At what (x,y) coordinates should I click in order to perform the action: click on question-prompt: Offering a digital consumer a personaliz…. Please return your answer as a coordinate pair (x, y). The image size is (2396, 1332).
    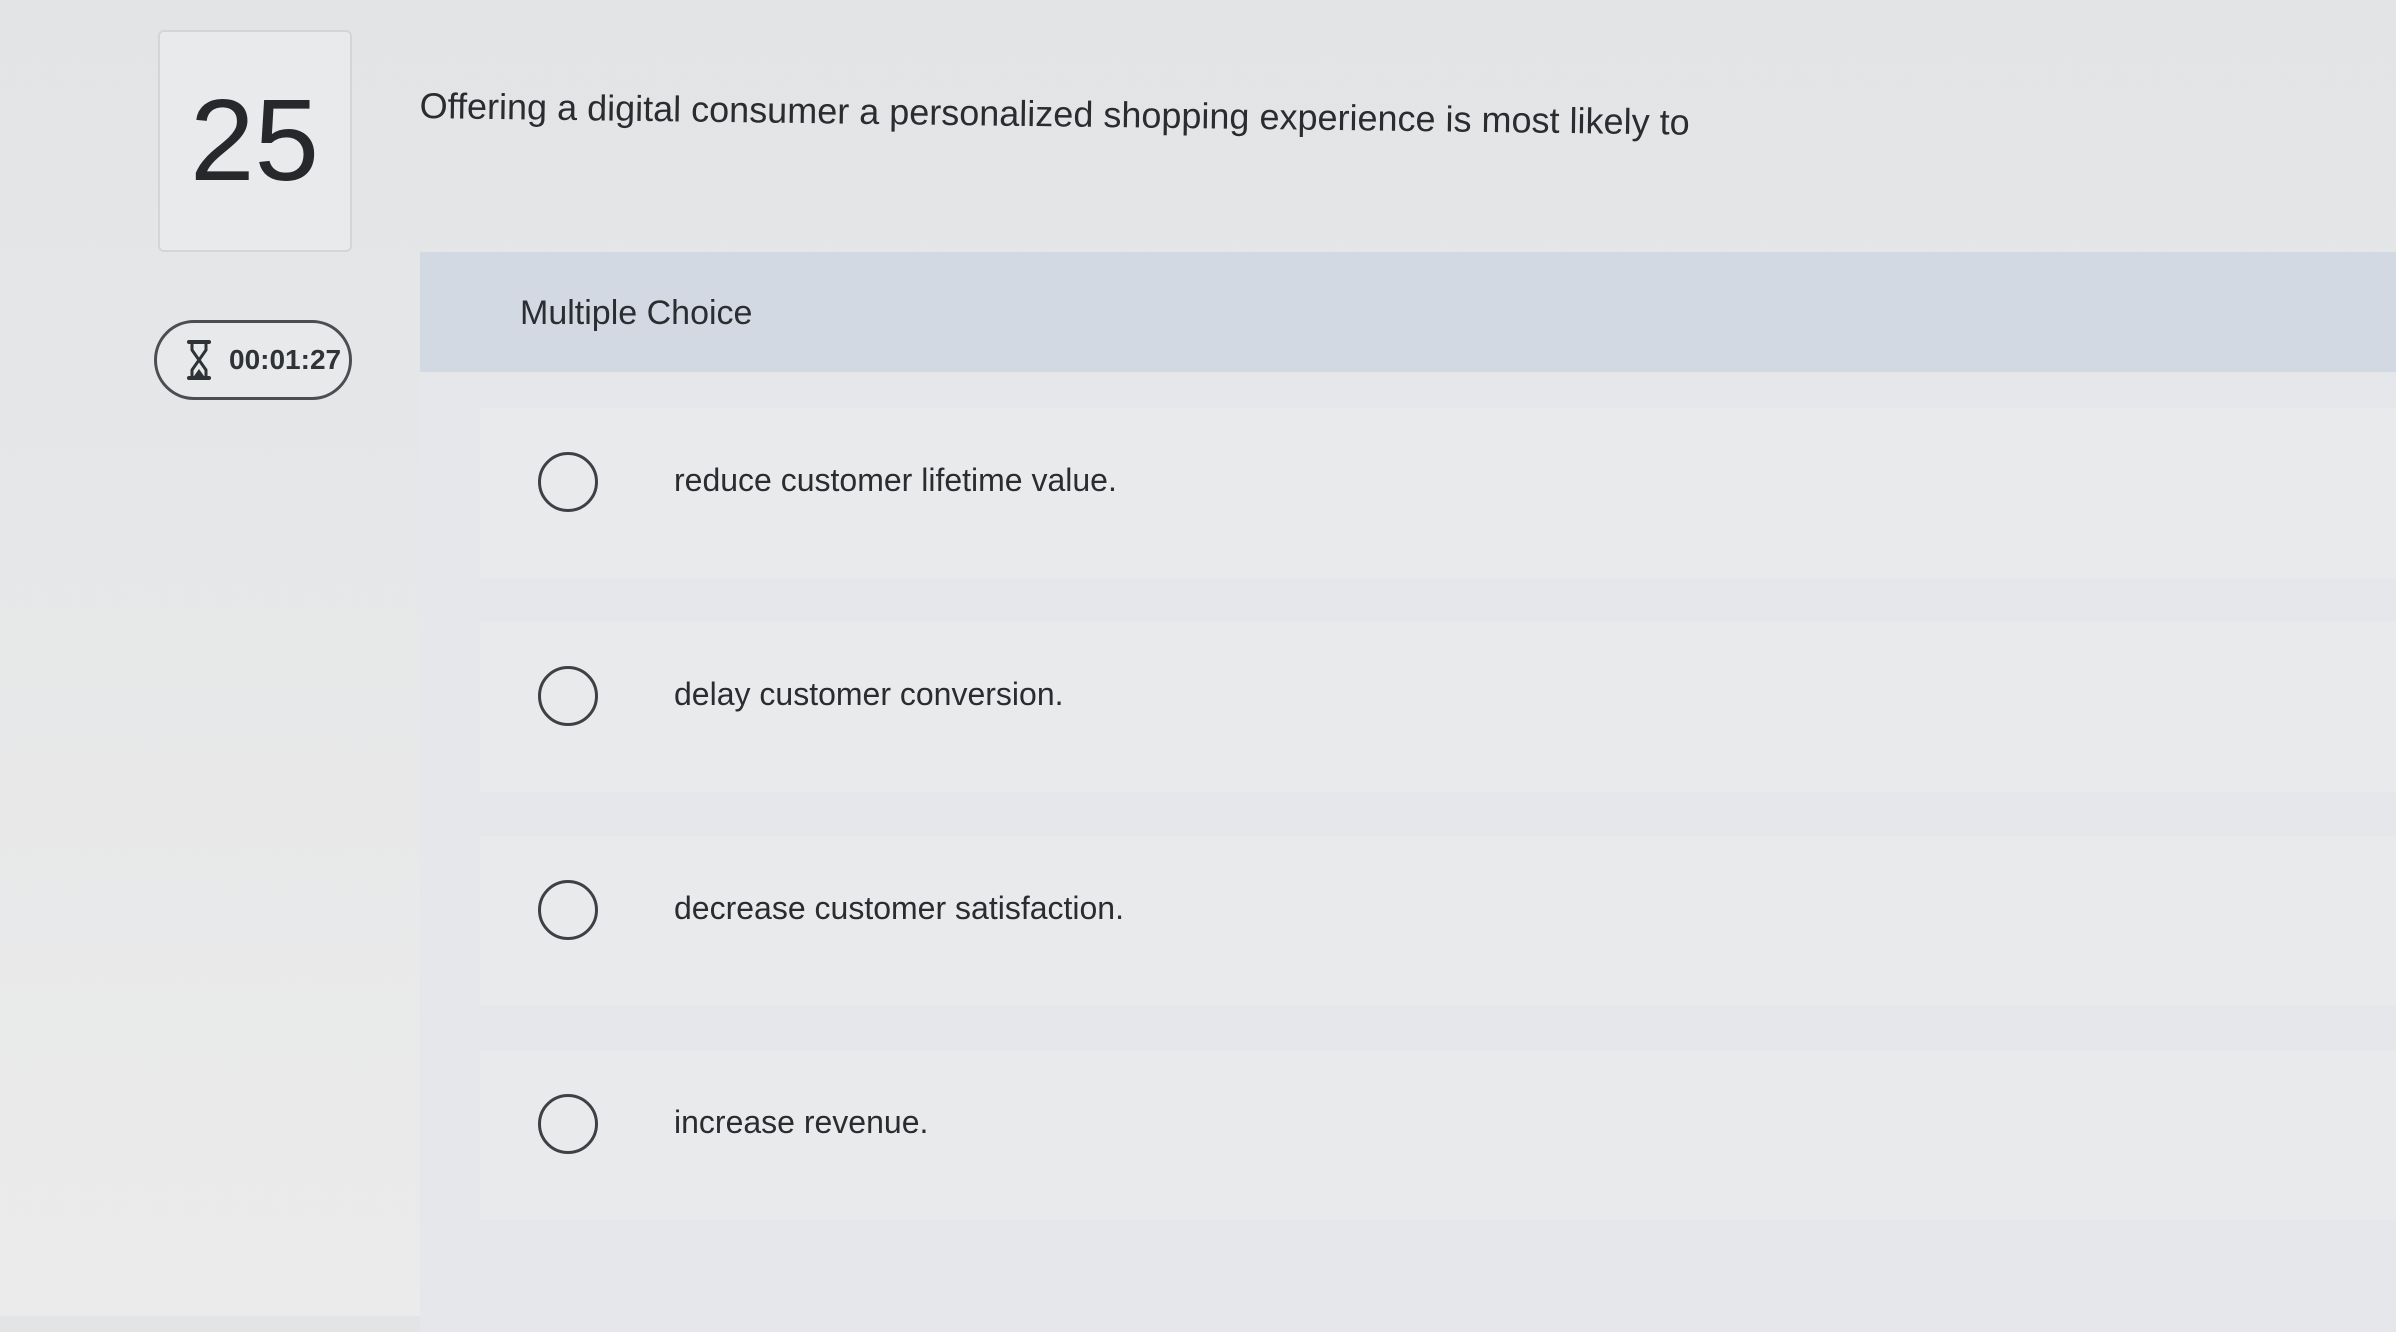
    Looking at the image, I should click on (1054, 113).